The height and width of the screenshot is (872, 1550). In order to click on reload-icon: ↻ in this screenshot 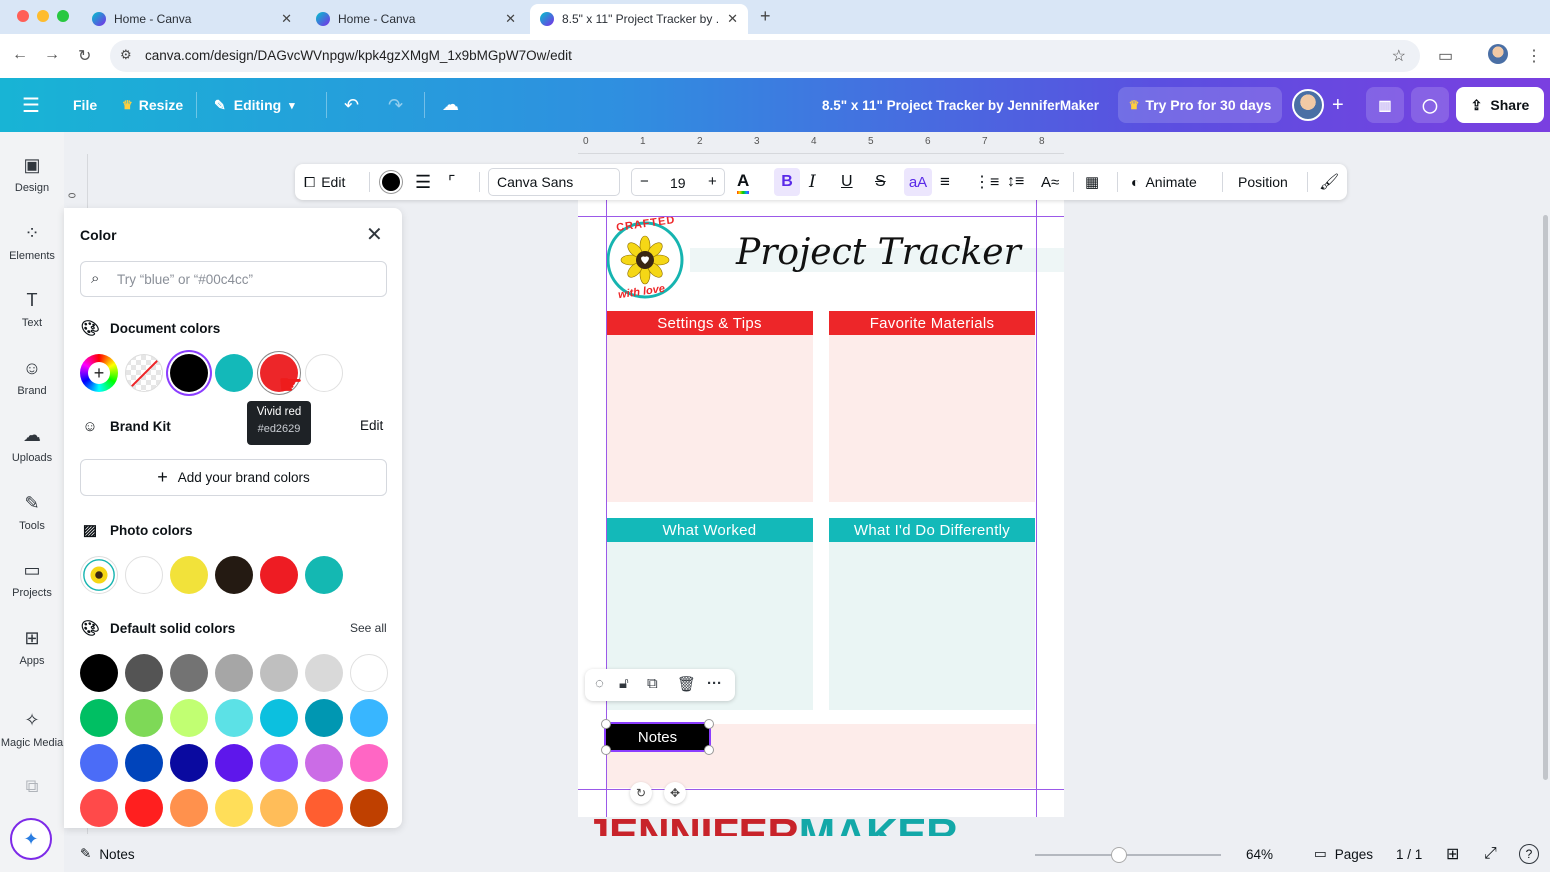, I will do `click(84, 56)`.